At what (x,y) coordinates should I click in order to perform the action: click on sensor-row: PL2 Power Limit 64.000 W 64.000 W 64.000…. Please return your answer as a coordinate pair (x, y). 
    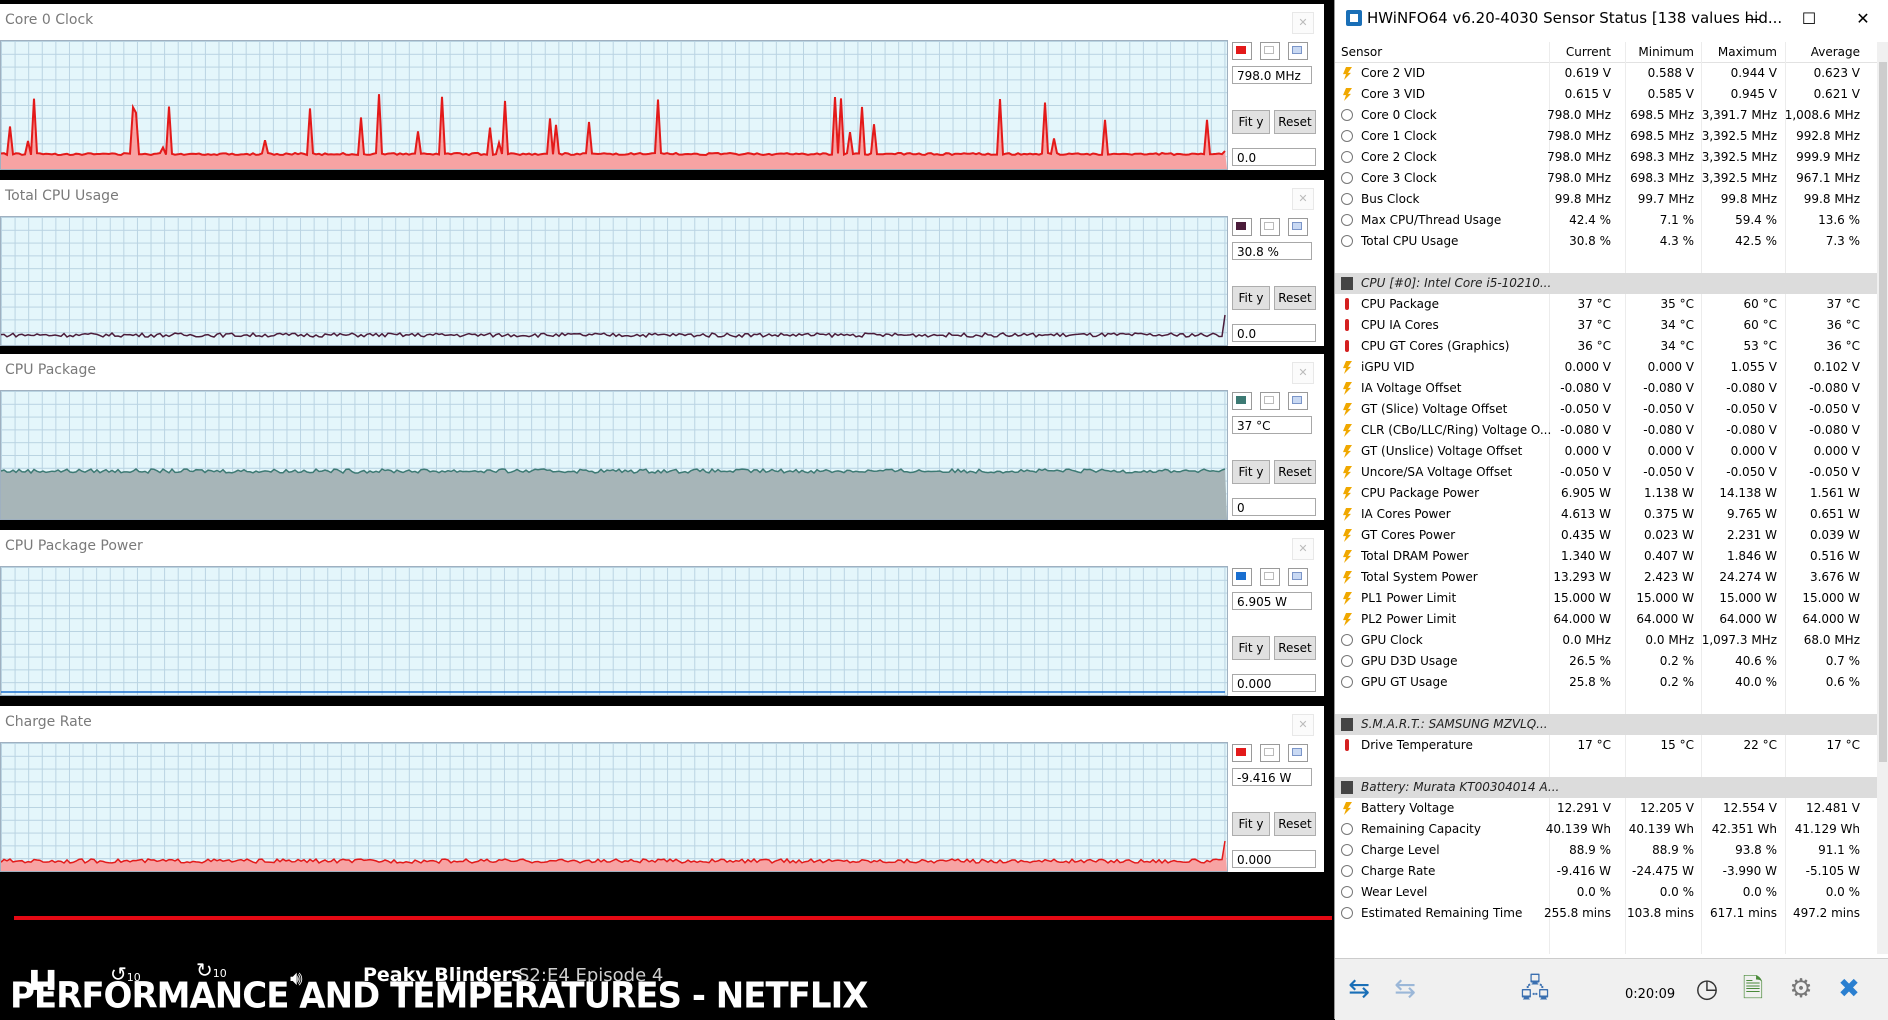
    Looking at the image, I should click on (1606, 619).